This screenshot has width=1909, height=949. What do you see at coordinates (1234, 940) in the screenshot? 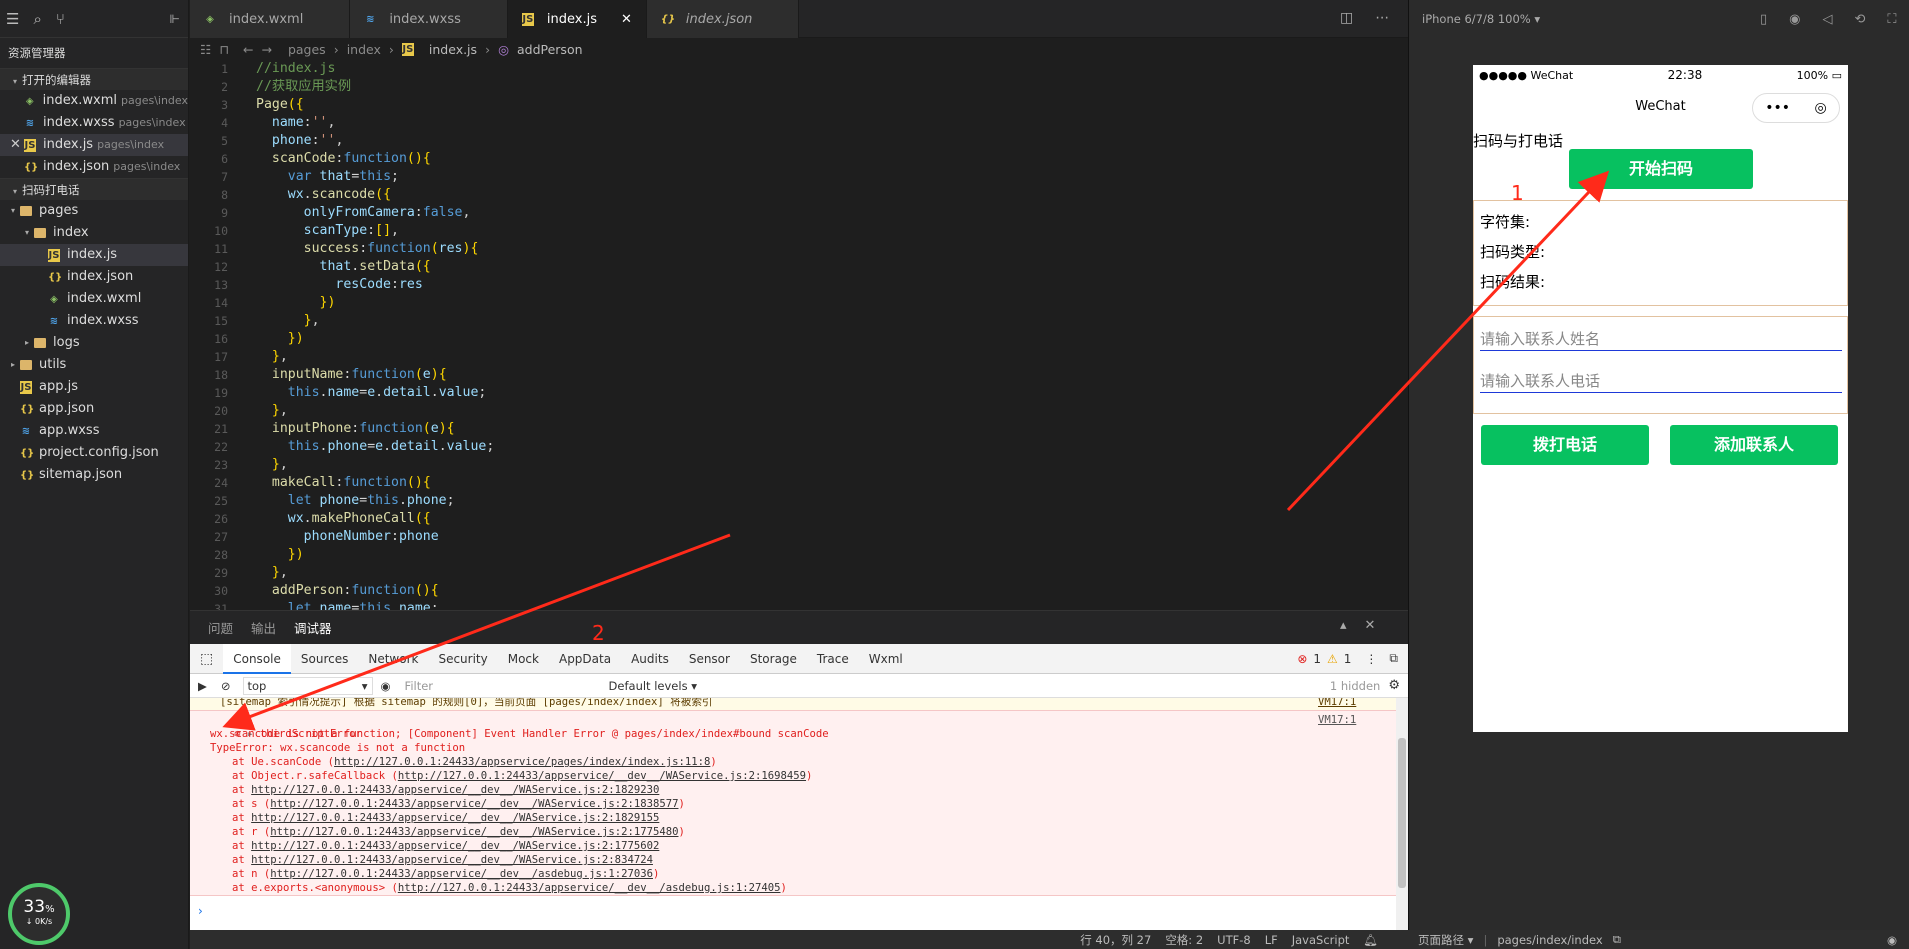
I see `encoding: UTF-8` at bounding box center [1234, 940].